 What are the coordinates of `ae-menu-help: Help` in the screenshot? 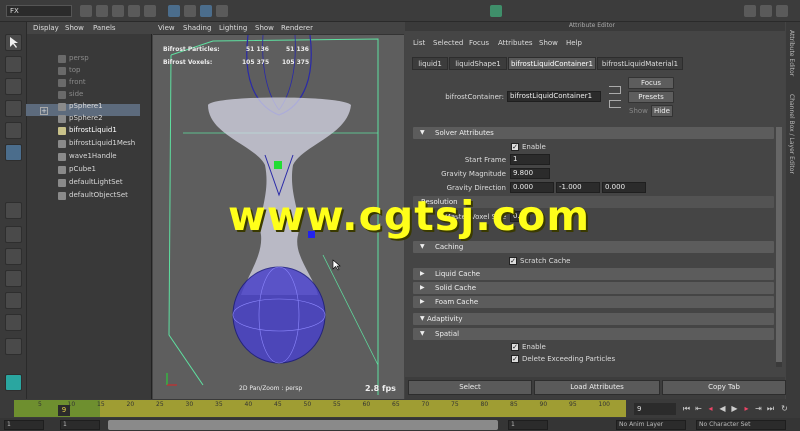 It's located at (574, 43).